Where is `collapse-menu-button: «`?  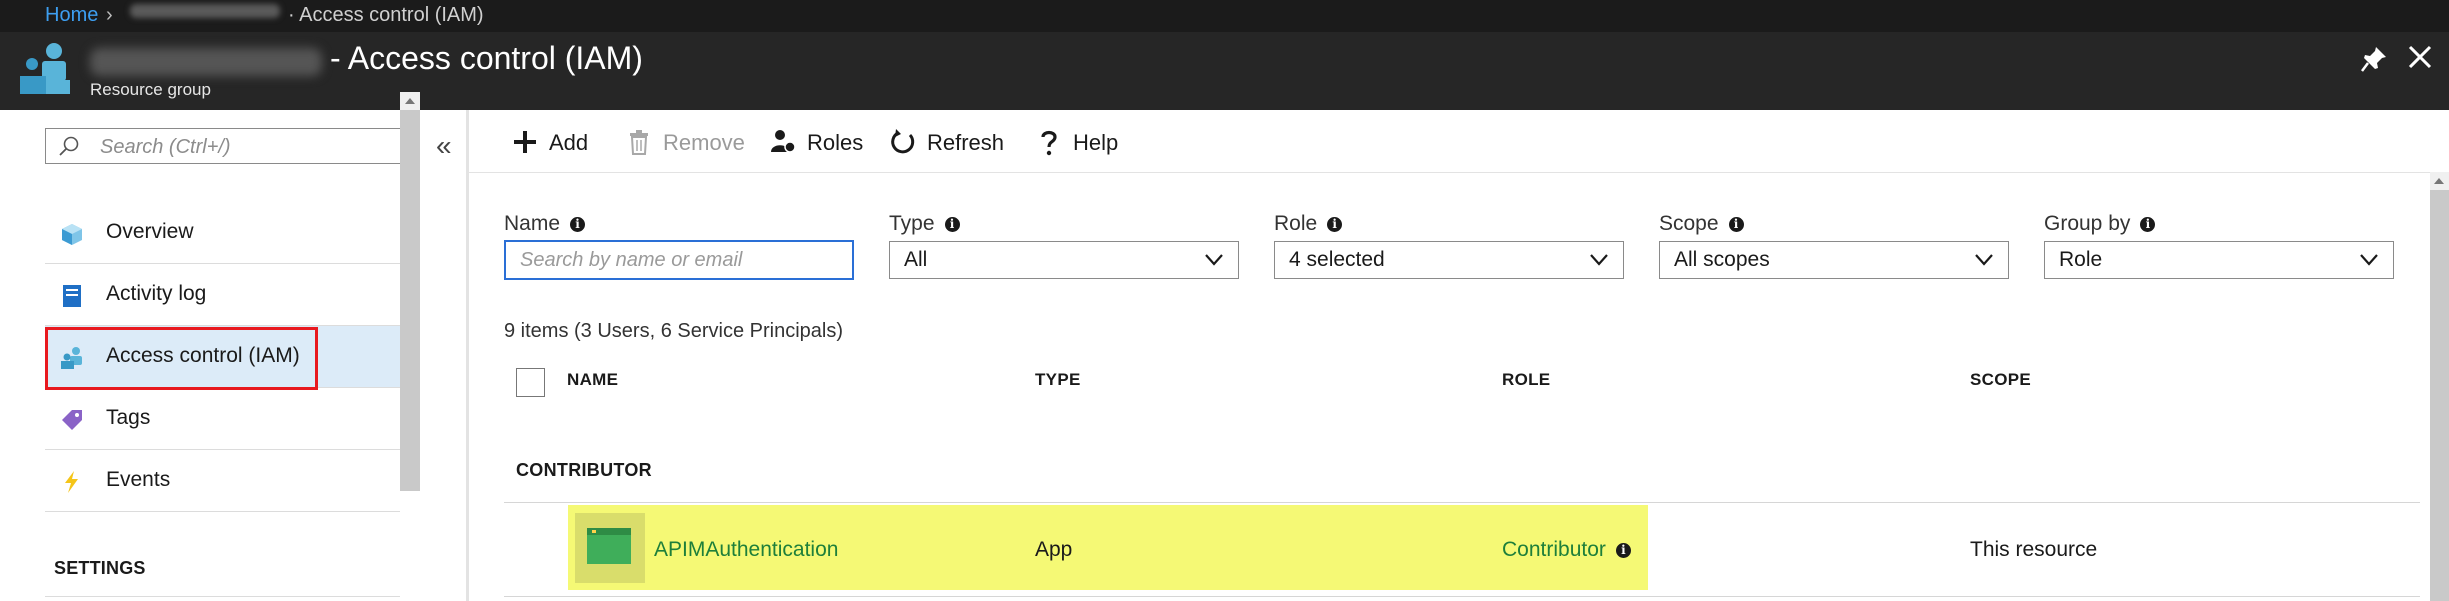 collapse-menu-button: « is located at coordinates (444, 146).